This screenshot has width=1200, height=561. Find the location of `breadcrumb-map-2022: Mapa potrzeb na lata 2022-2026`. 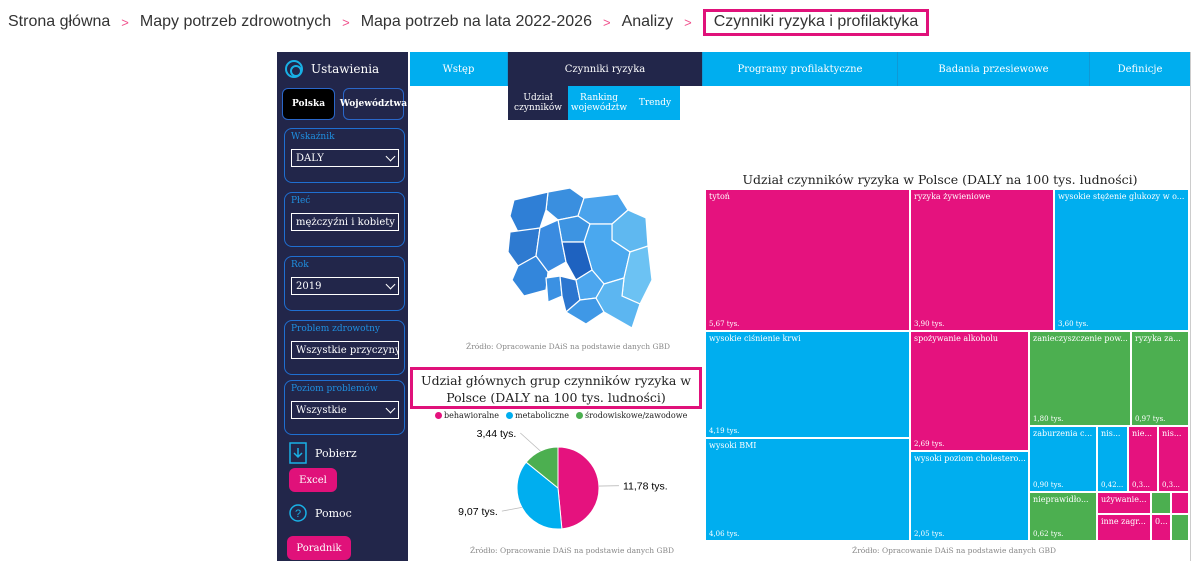

breadcrumb-map-2022: Mapa potrzeb na lata 2022-2026 is located at coordinates (476, 22).